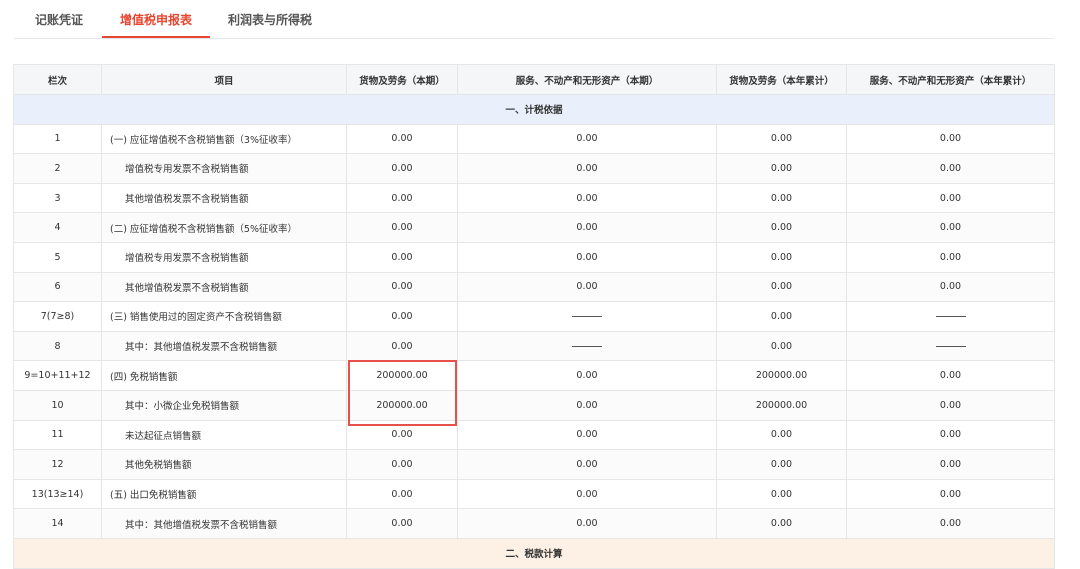 This screenshot has width=1080, height=569. What do you see at coordinates (57, 494) in the screenshot?
I see `line-no-cell: 13(13≥14)` at bounding box center [57, 494].